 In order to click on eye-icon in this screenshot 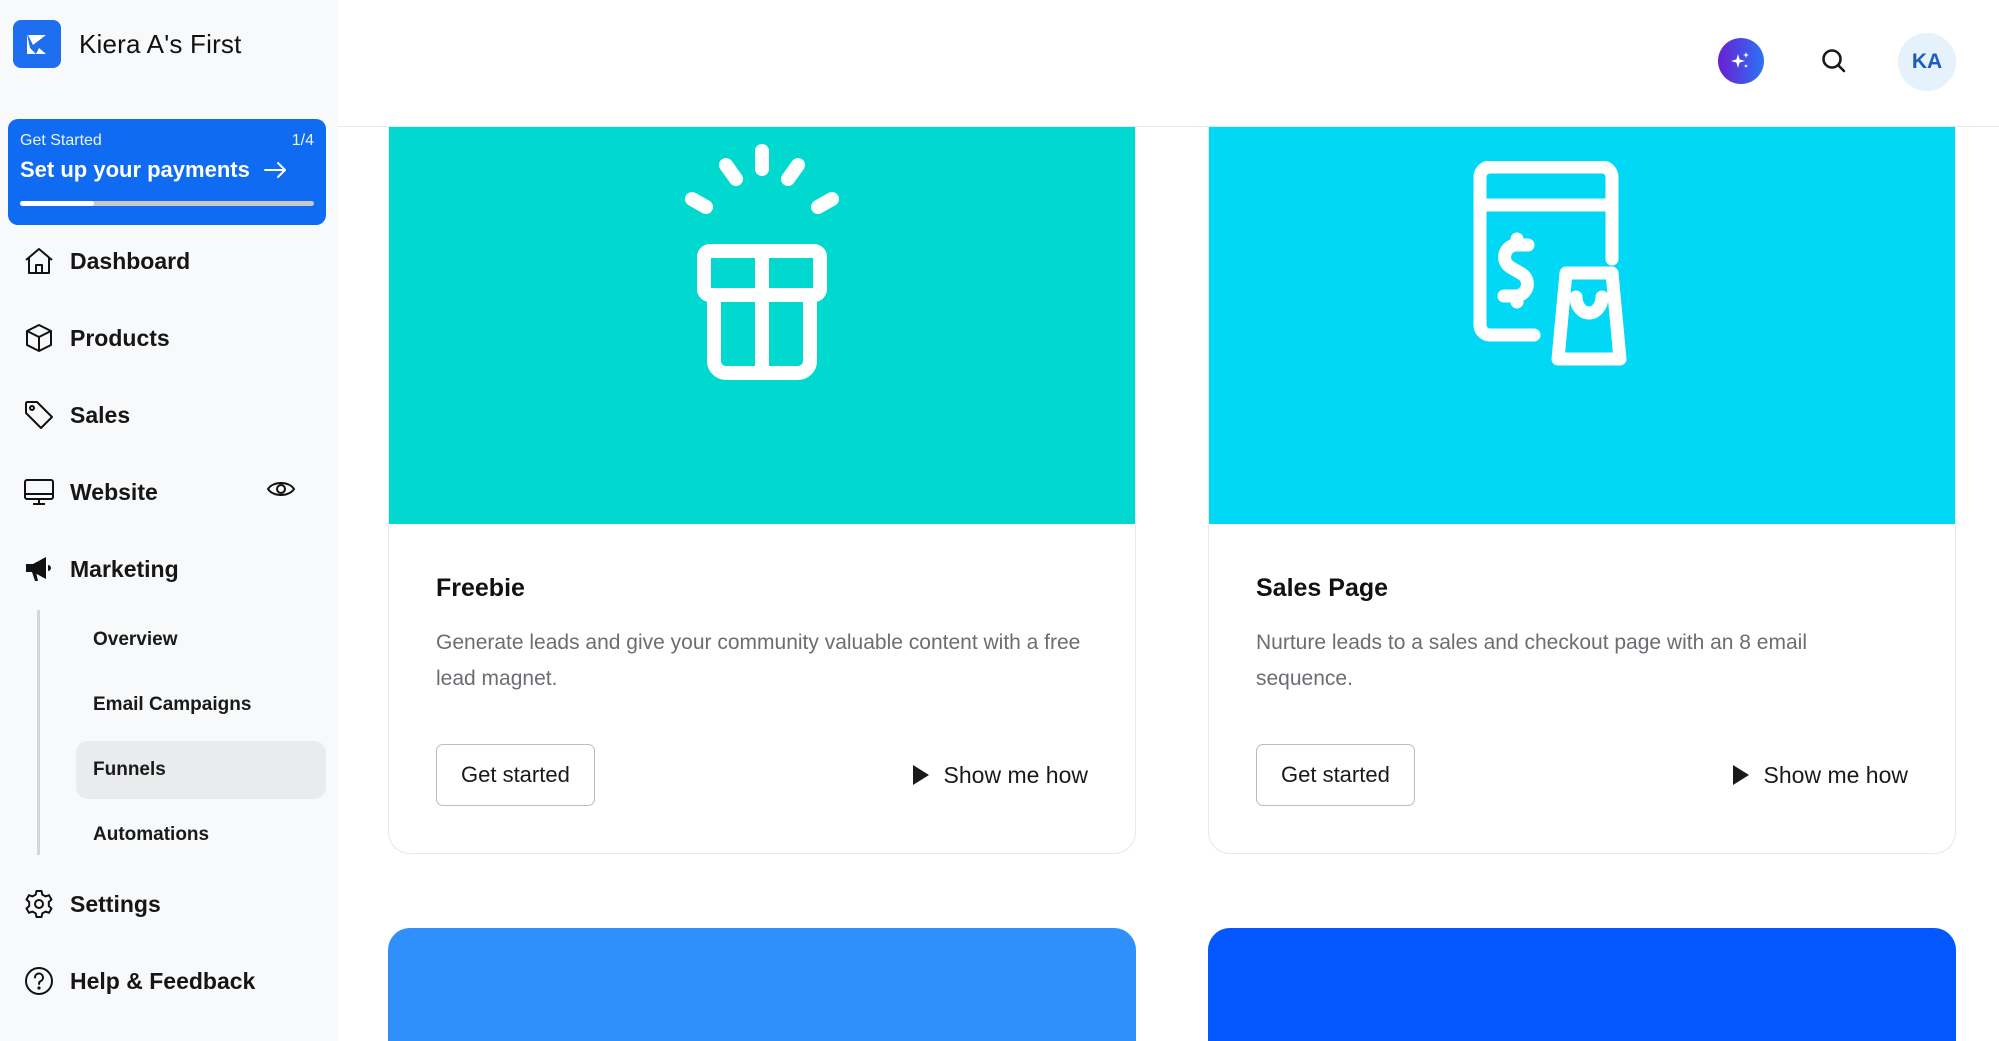, I will do `click(281, 491)`.